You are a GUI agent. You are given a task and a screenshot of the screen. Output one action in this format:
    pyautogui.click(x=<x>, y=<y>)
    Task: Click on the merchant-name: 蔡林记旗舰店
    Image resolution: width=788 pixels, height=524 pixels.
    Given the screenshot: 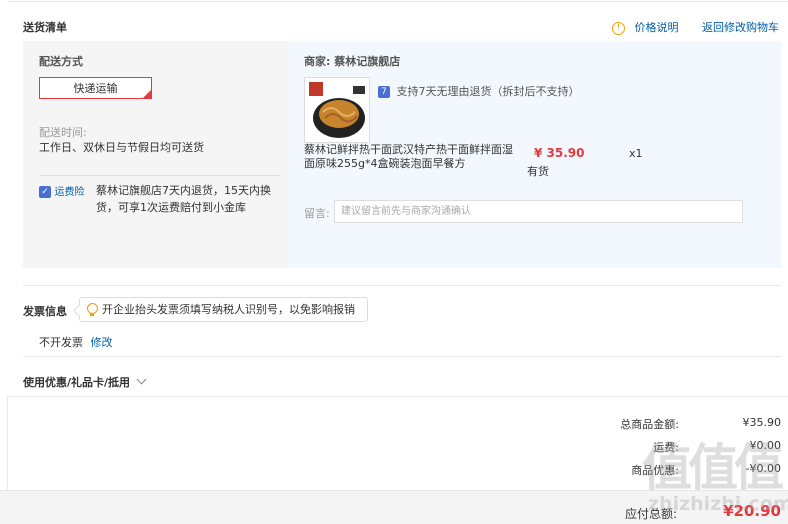 What is the action you would take?
    pyautogui.click(x=367, y=61)
    